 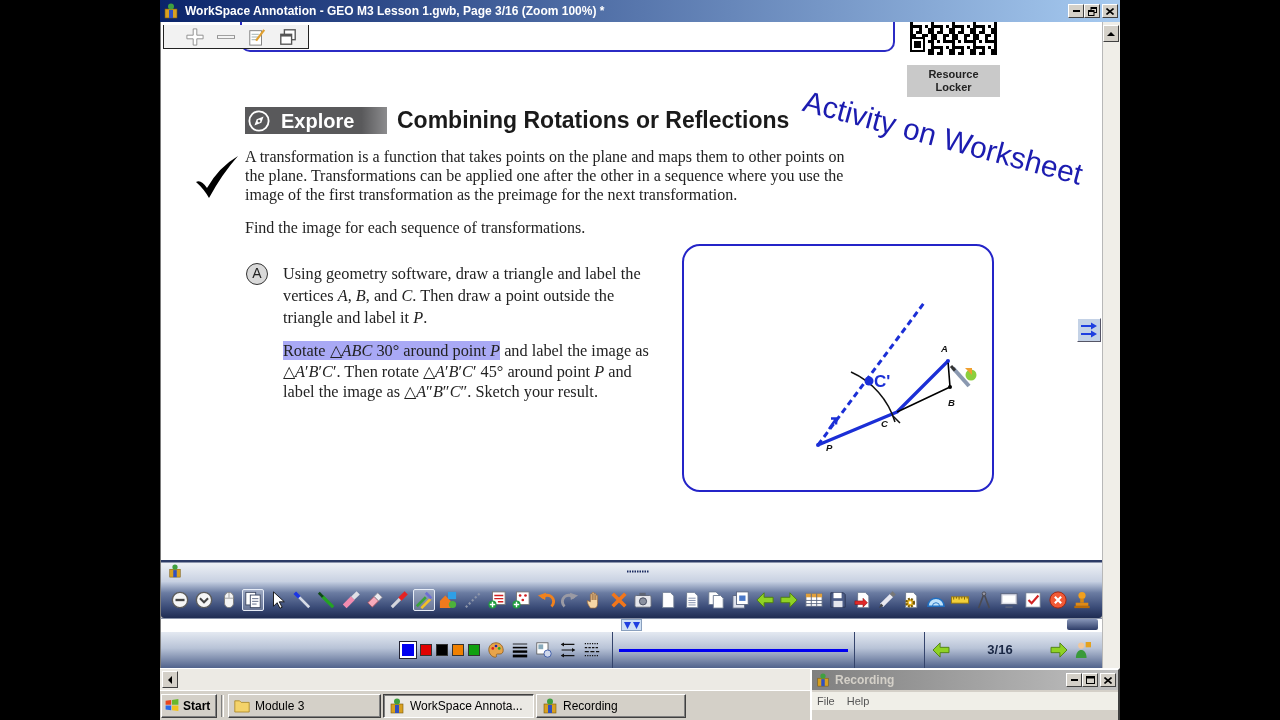 What do you see at coordinates (226, 36) in the screenshot?
I see `minus-icon` at bounding box center [226, 36].